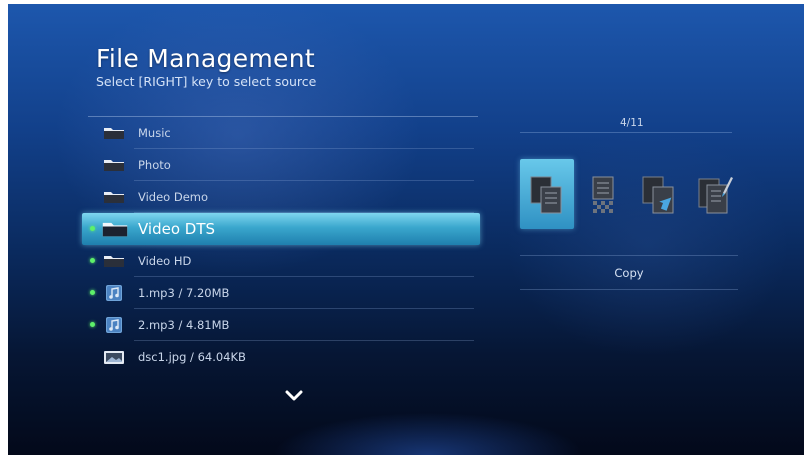 The height and width of the screenshot is (459, 812). What do you see at coordinates (294, 396) in the screenshot?
I see `chevron-down-icon` at bounding box center [294, 396].